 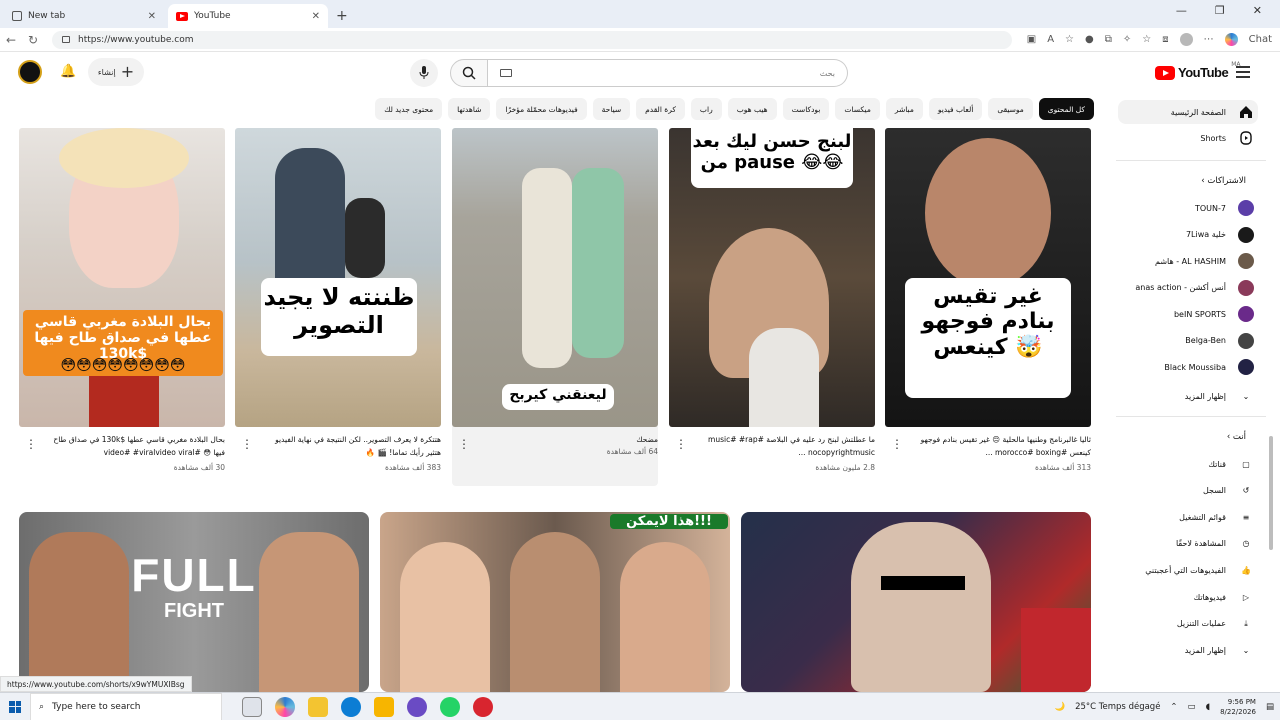 What do you see at coordinates (1188, 624) in the screenshot?
I see `sidebar-you-item: ⤓ عمليات التنزيل` at bounding box center [1188, 624].